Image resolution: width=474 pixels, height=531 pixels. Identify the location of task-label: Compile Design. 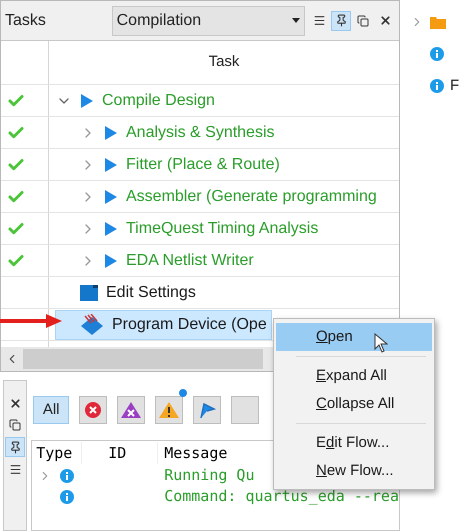
(158, 100).